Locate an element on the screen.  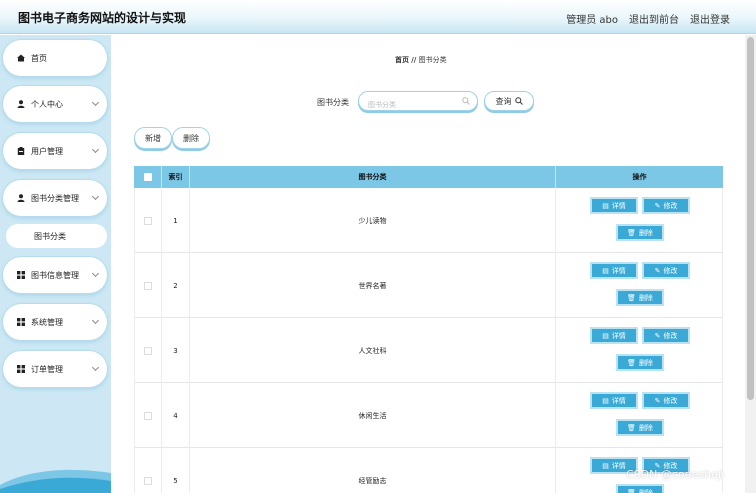
sidebar-subitem-book-category: 图书分类 is located at coordinates (56, 236).